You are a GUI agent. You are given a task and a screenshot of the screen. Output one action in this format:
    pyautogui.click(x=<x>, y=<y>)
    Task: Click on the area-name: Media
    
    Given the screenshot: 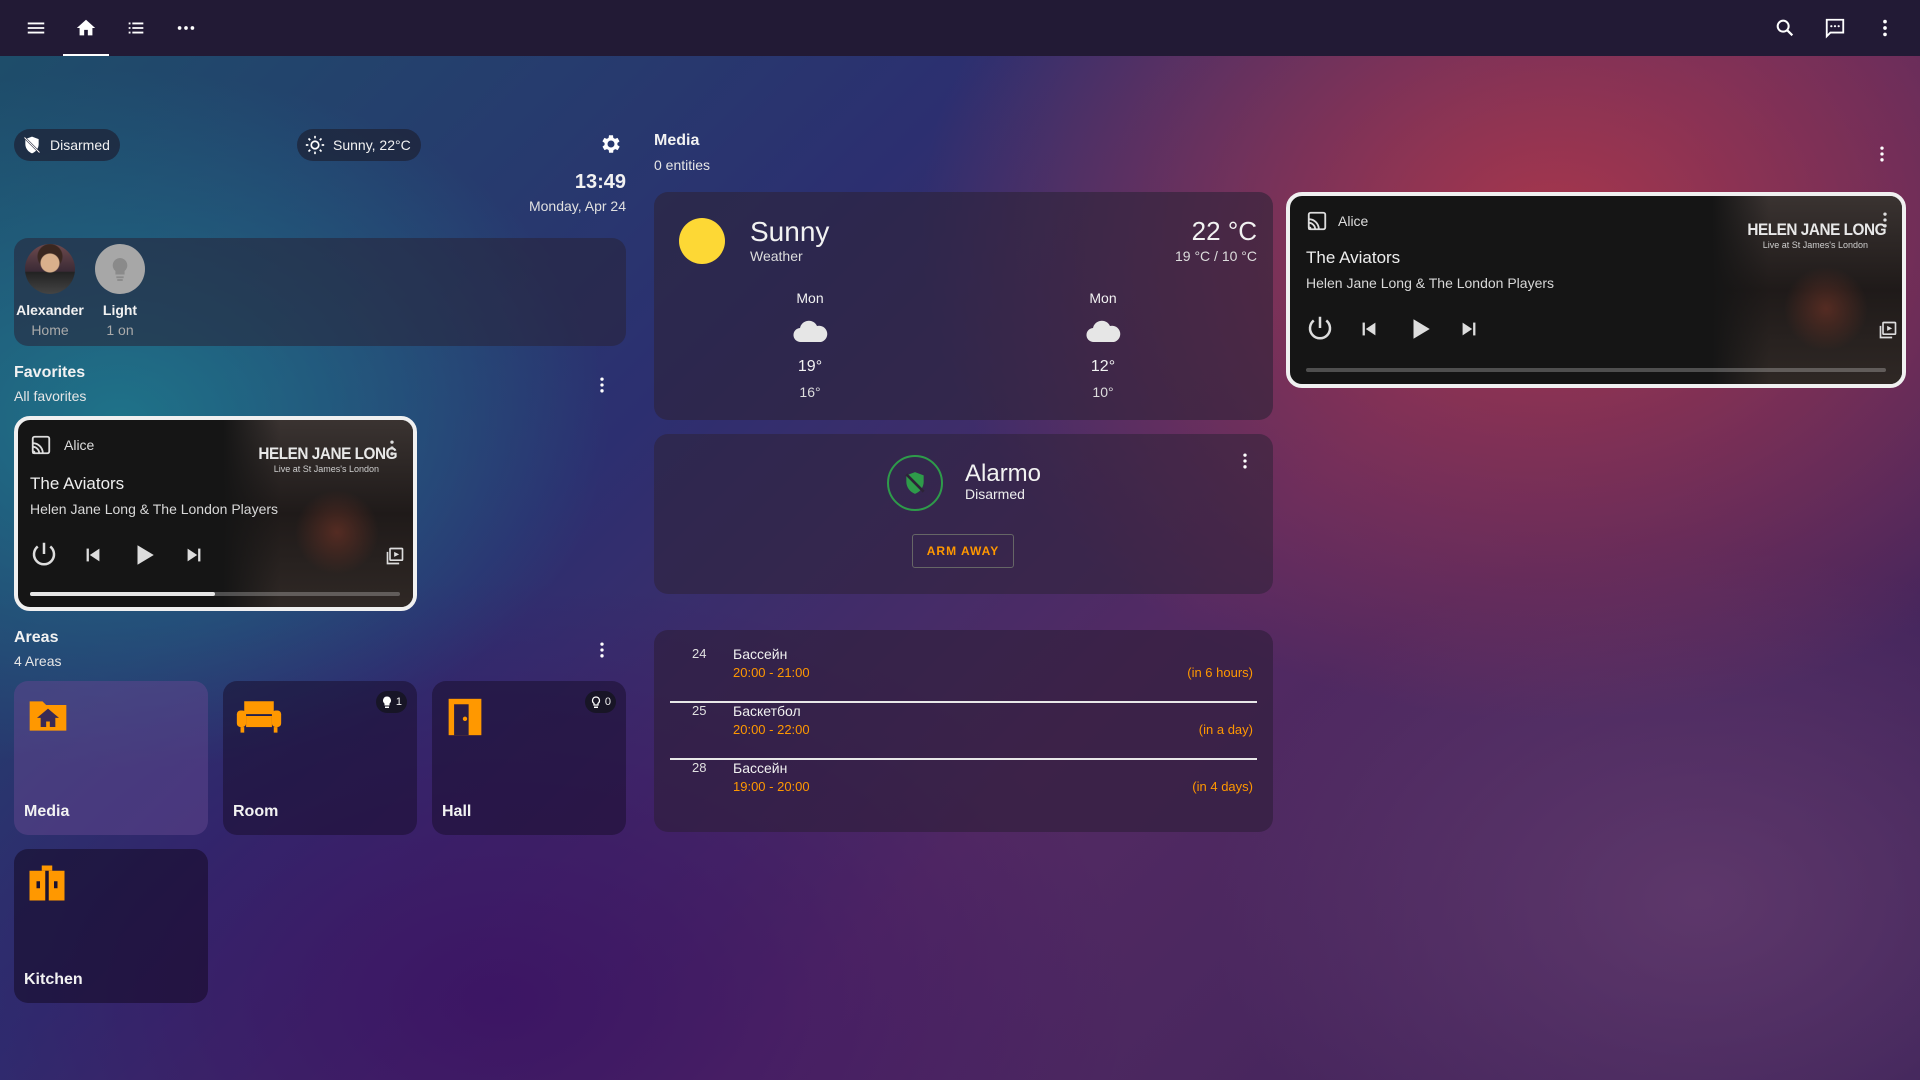 What is the action you would take?
    pyautogui.click(x=47, y=811)
    